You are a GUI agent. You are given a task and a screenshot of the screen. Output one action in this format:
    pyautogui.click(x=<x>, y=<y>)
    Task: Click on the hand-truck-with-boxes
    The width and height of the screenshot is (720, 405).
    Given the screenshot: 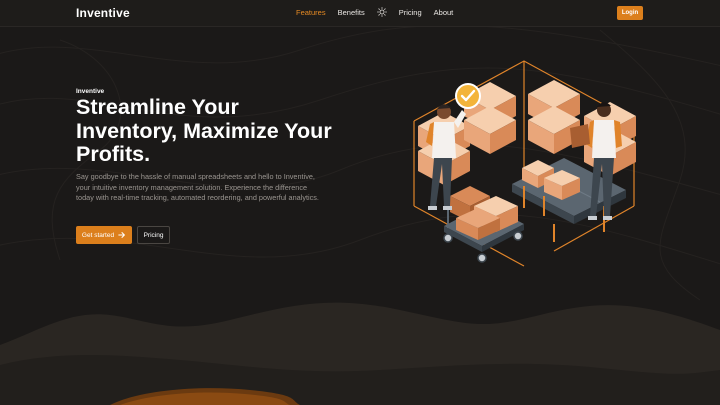 What is the action you would take?
    pyautogui.click(x=483, y=224)
    